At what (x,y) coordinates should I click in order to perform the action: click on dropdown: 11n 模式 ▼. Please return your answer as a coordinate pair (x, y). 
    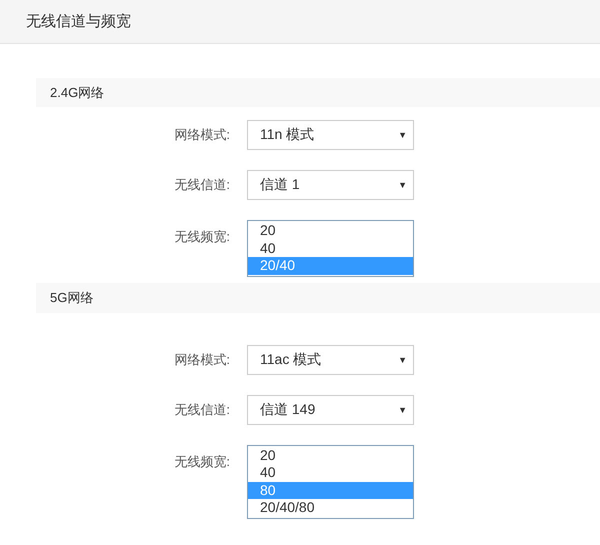
    Looking at the image, I should click on (330, 135).